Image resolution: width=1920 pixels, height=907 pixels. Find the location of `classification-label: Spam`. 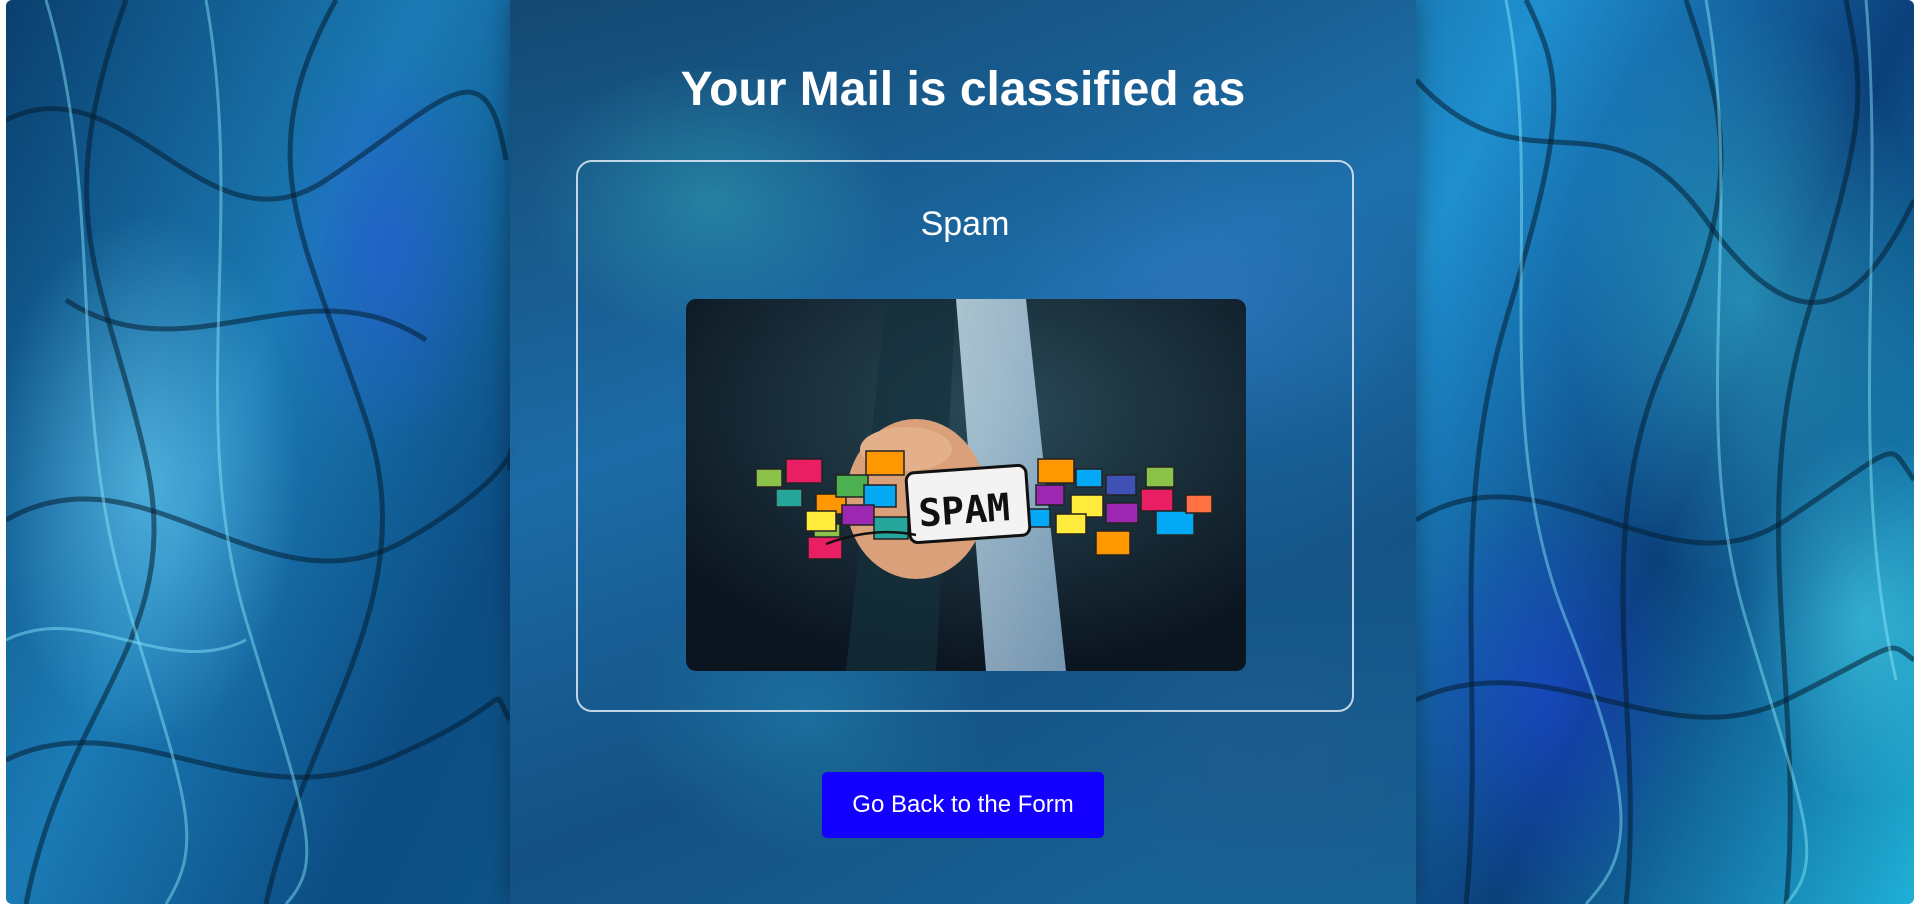

classification-label: Spam is located at coordinates (965, 224).